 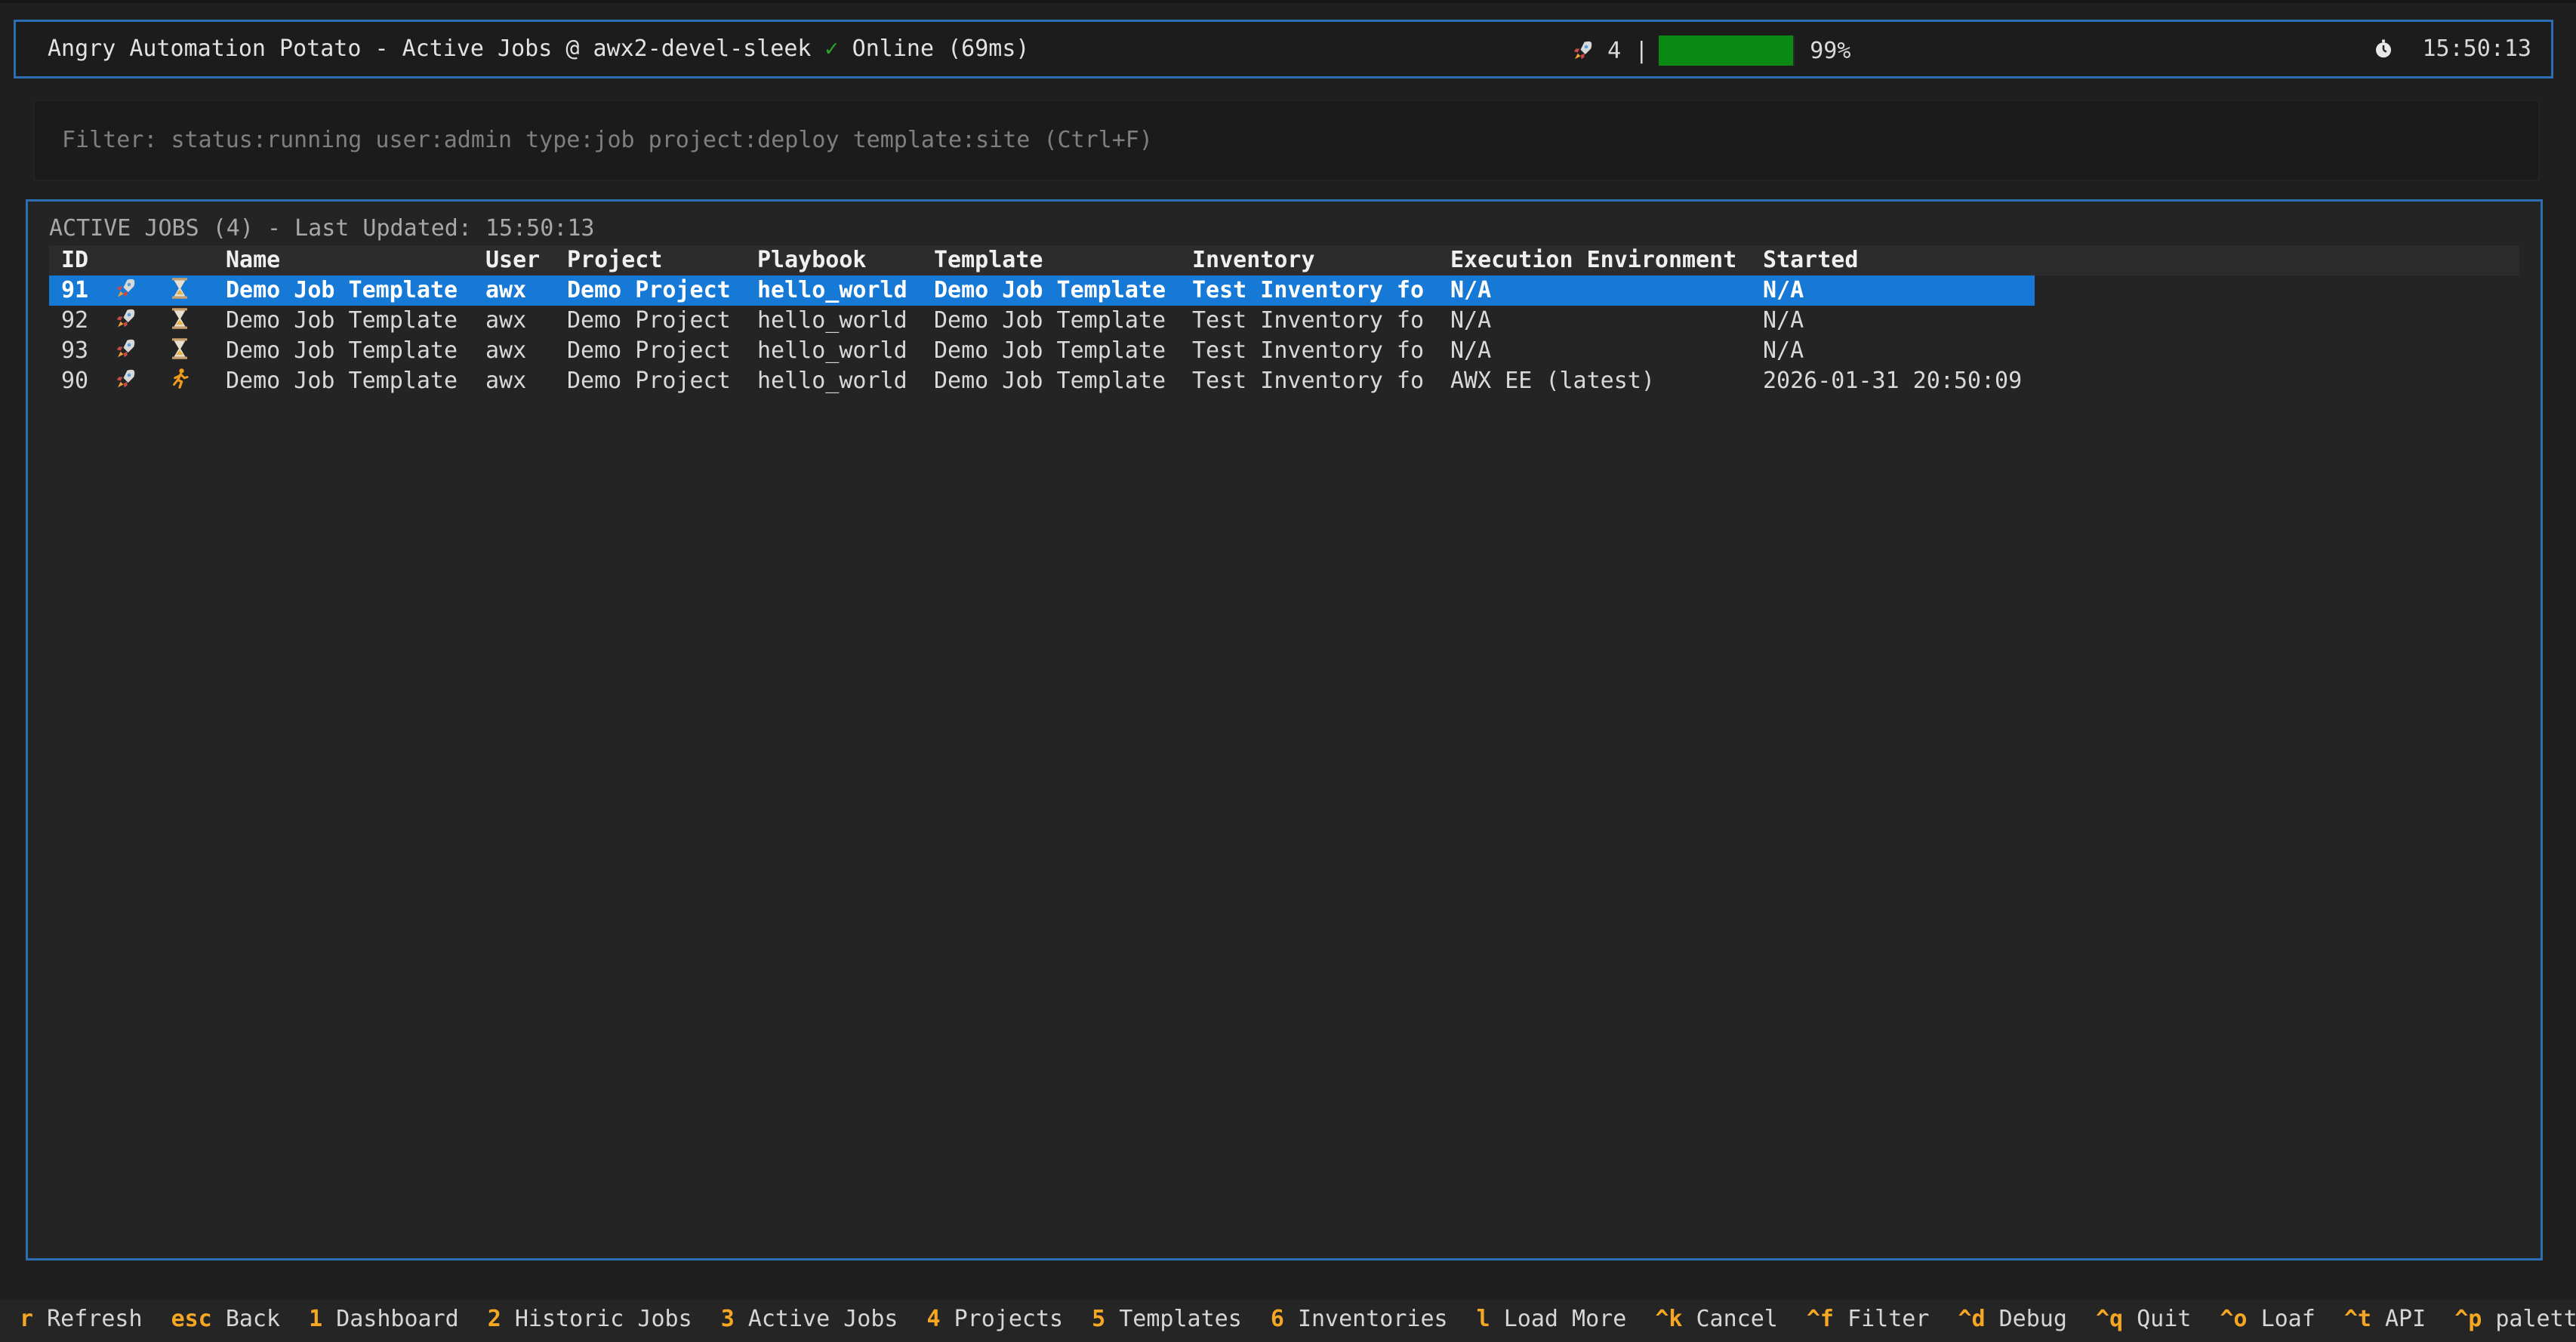 I want to click on footer-binding-quit: ^q Quit, so click(x=2143, y=1319).